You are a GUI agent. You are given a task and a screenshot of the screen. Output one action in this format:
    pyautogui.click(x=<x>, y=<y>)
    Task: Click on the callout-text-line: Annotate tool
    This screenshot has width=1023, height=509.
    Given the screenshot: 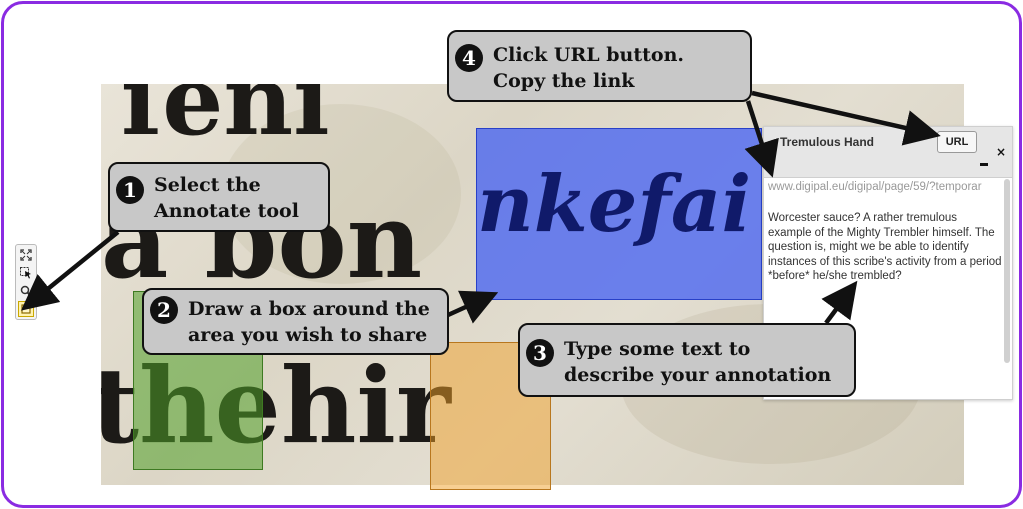 What is the action you would take?
    pyautogui.click(x=226, y=211)
    